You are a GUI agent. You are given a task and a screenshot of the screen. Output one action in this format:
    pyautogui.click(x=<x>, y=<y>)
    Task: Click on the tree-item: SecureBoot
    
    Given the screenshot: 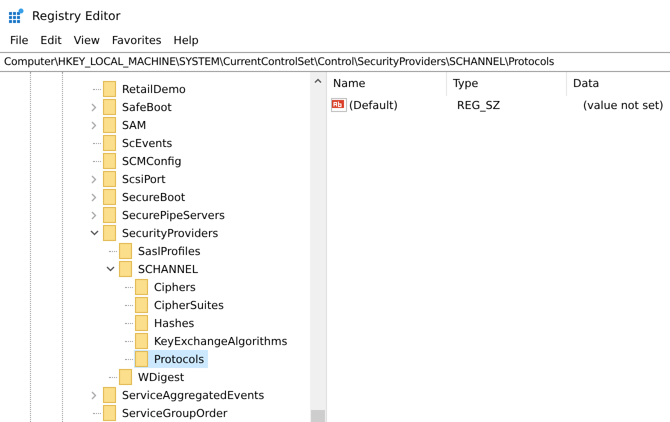 What is the action you would take?
    pyautogui.click(x=154, y=197)
    